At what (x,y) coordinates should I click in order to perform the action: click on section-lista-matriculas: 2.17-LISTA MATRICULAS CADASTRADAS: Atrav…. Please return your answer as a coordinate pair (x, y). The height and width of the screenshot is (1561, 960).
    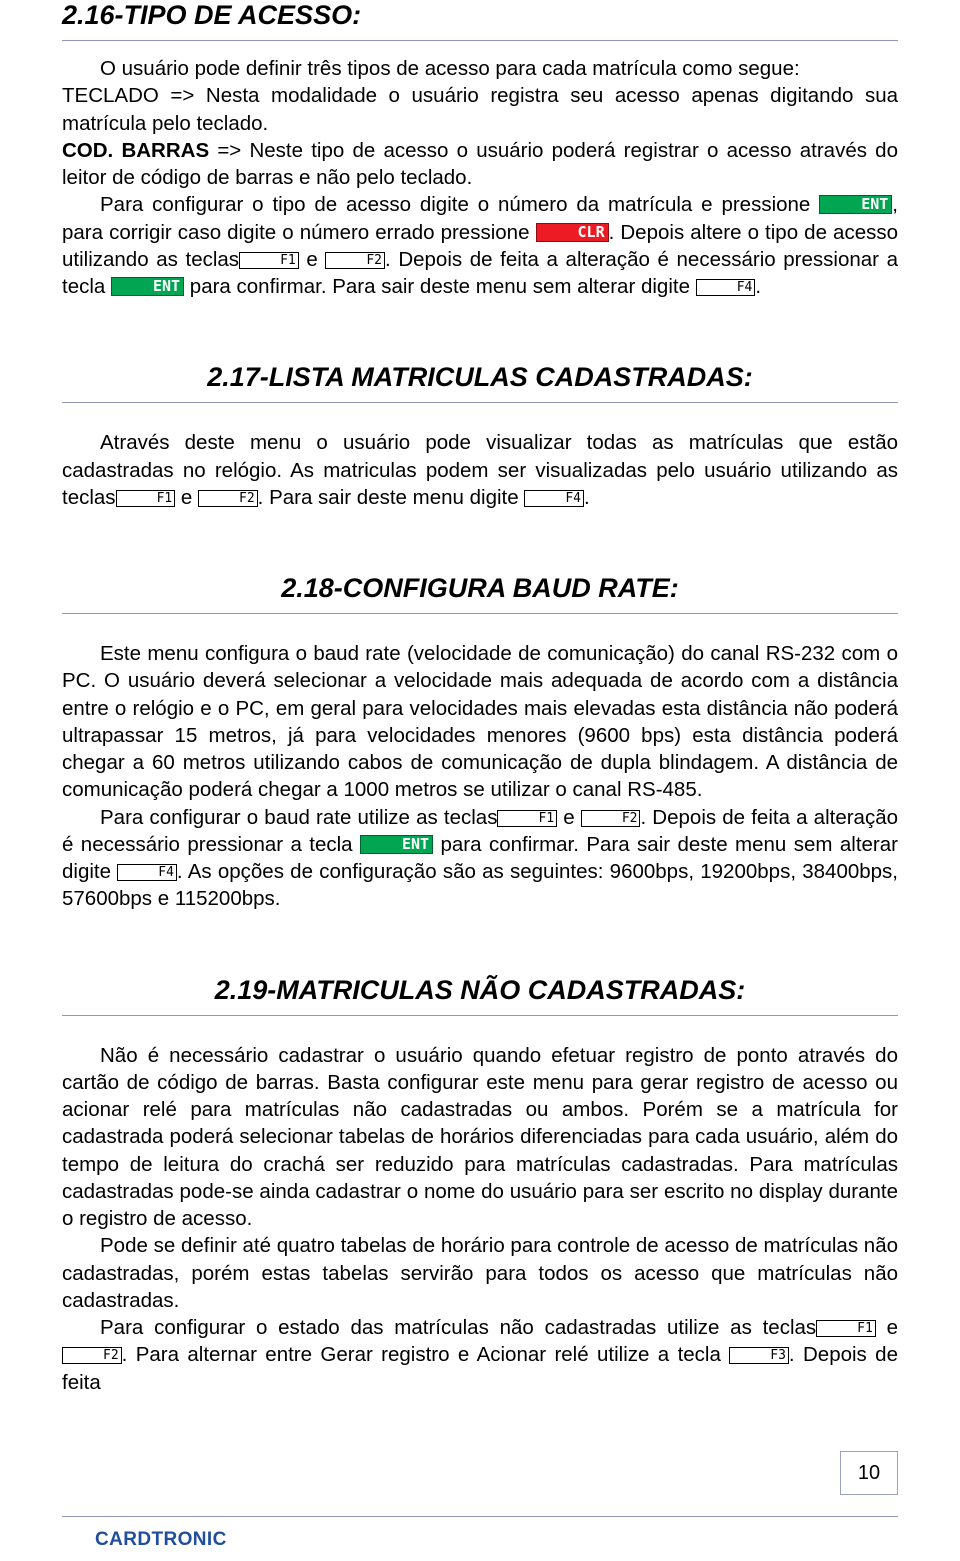
    Looking at the image, I should click on (480, 436).